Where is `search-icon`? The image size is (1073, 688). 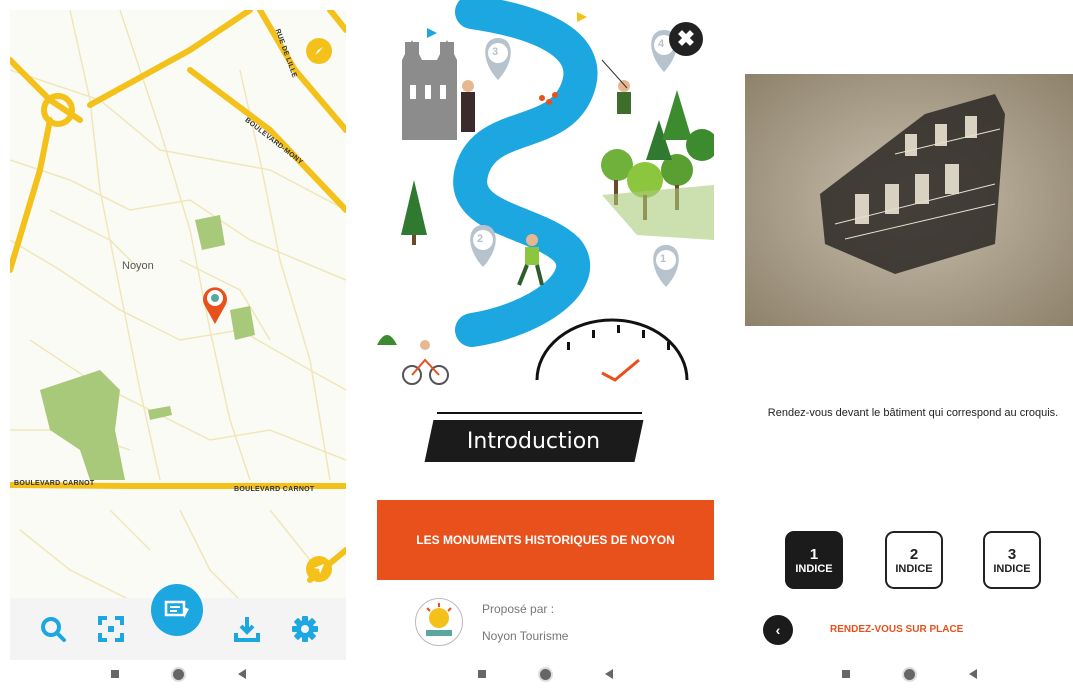 search-icon is located at coordinates (53, 629).